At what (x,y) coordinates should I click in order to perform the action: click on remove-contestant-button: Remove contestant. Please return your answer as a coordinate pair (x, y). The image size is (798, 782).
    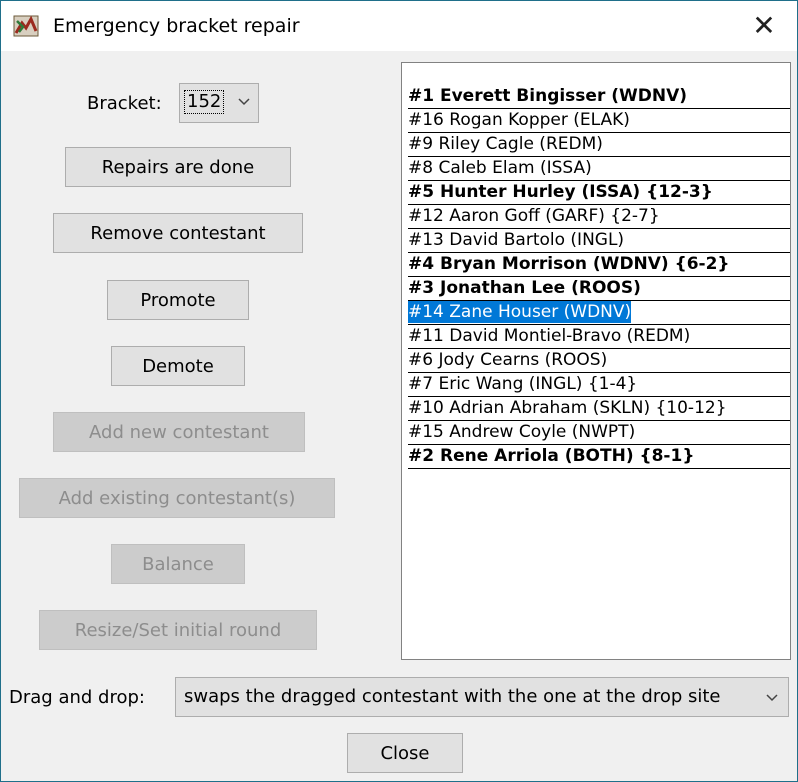
    Looking at the image, I should click on (178, 233).